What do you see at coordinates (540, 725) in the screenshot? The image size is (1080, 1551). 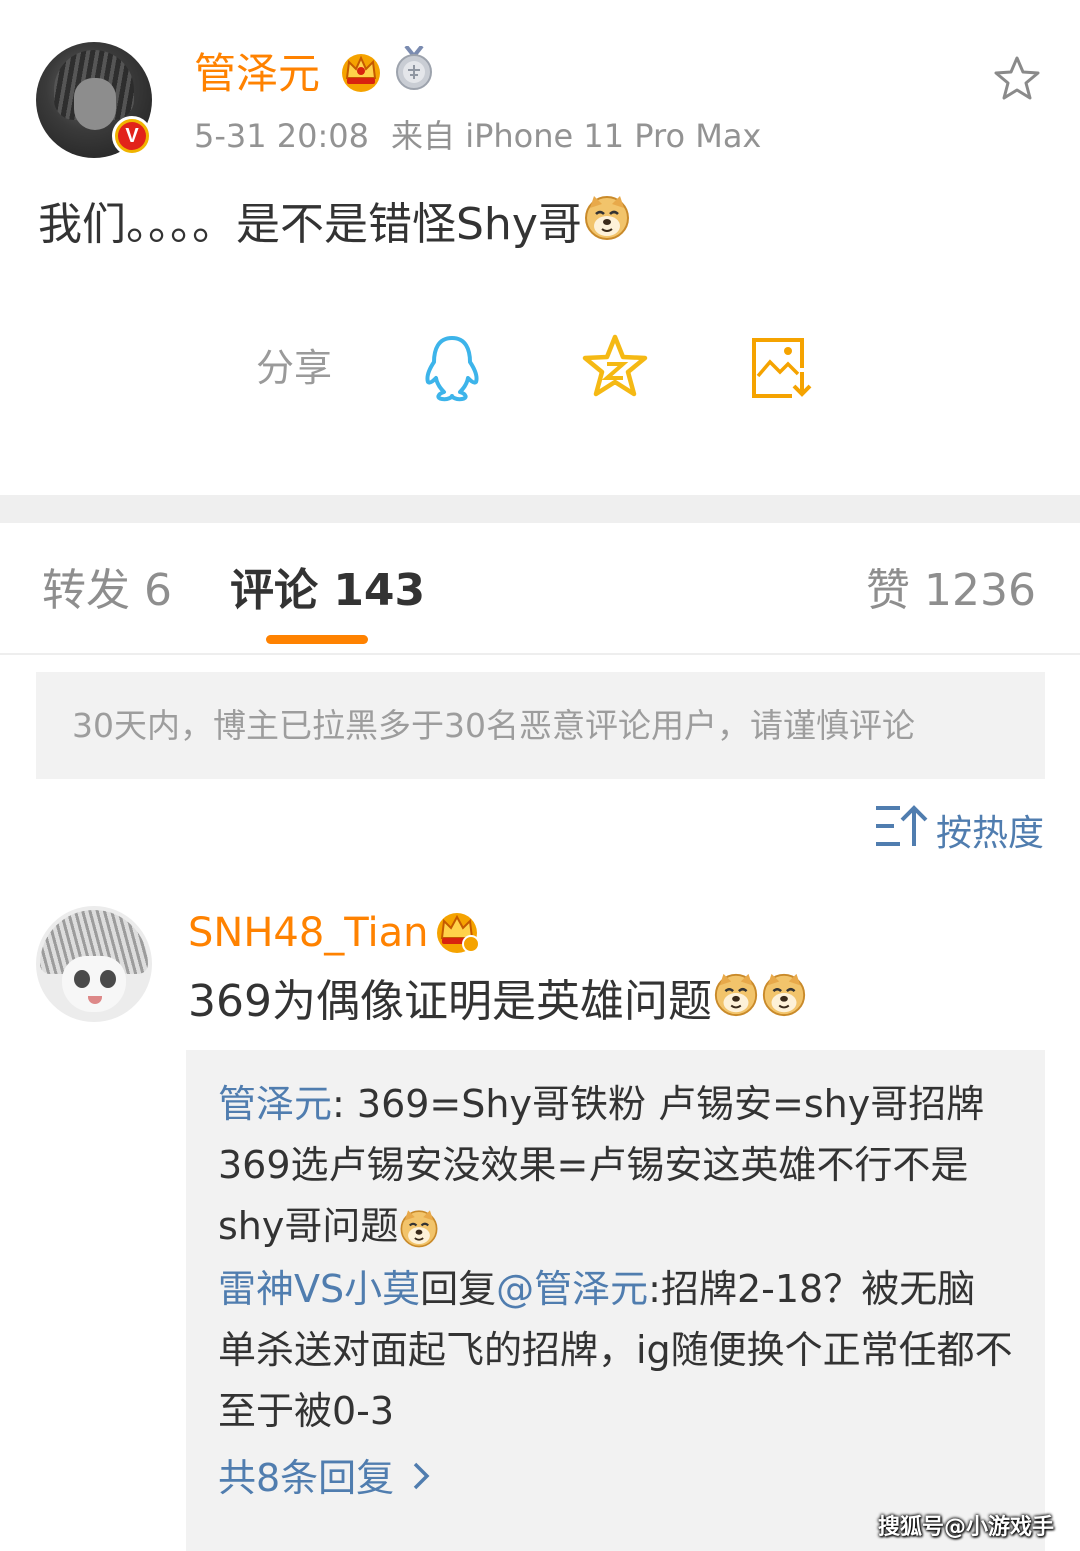 I see `block-notice: 30天内，博主已拉黑多于30名恶意评论用户，请谨慎评论` at bounding box center [540, 725].